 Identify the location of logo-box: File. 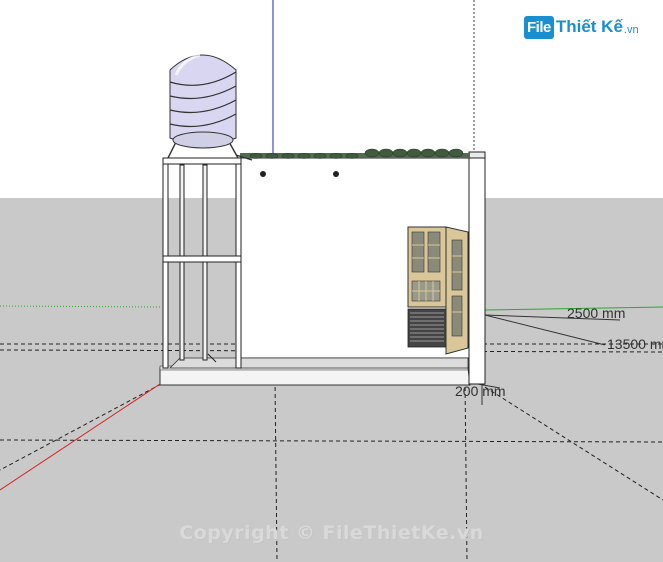
(539, 27).